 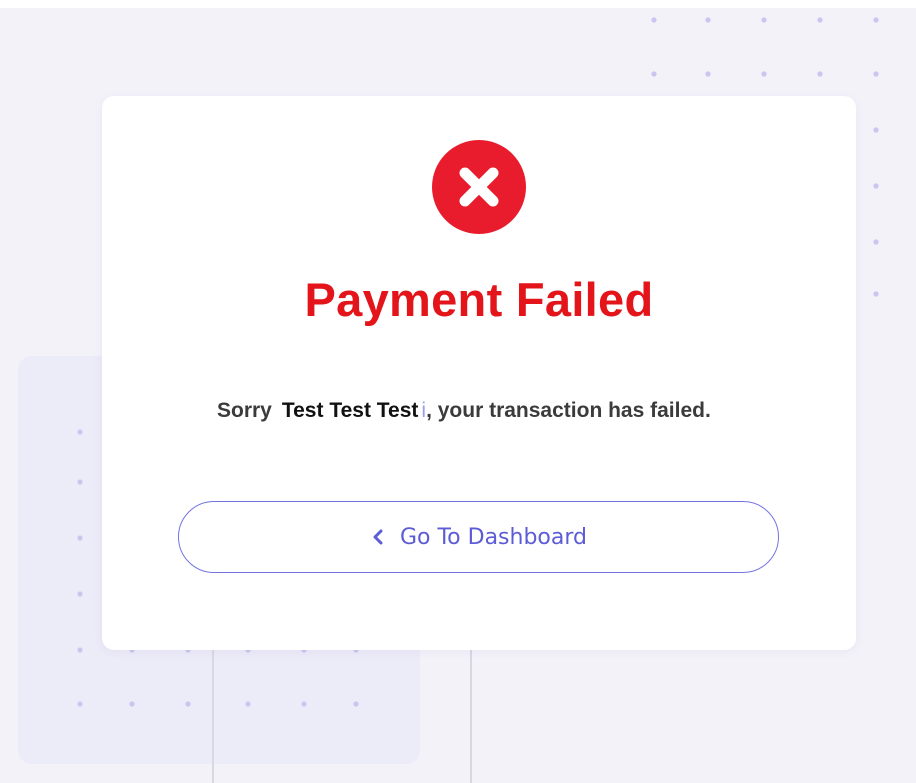 What do you see at coordinates (568, 410) in the screenshot?
I see `message-suffix: , your transaction has failed.` at bounding box center [568, 410].